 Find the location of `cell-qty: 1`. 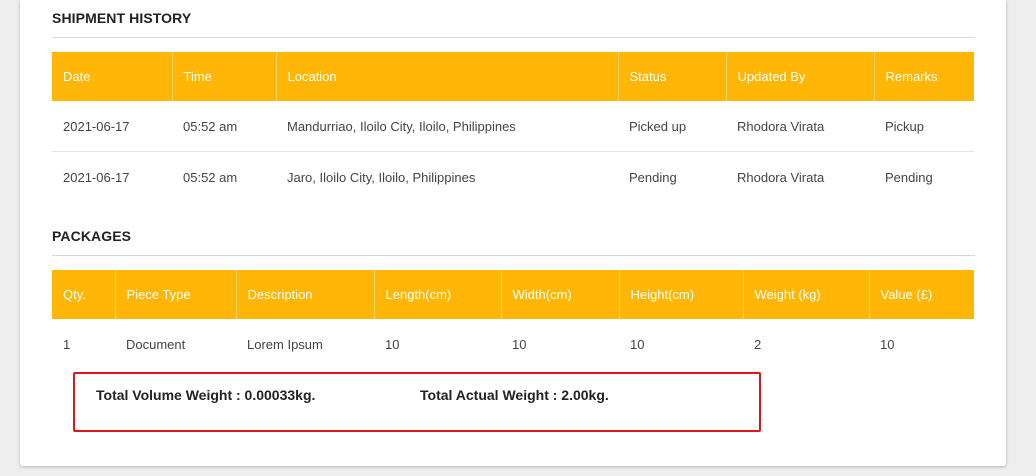

cell-qty: 1 is located at coordinates (67, 344).